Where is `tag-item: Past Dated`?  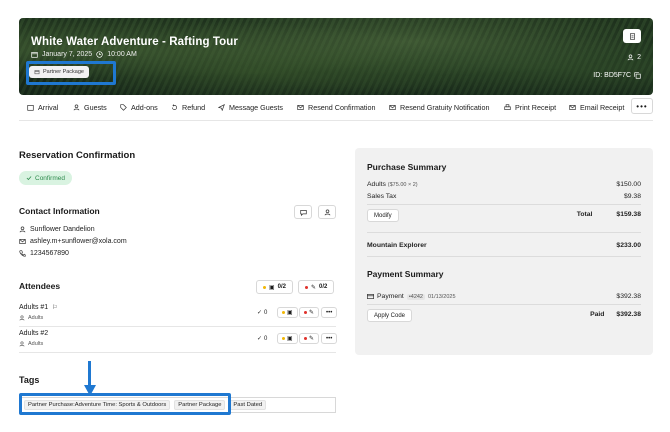
tag-item: Past Dated is located at coordinates (248, 405).